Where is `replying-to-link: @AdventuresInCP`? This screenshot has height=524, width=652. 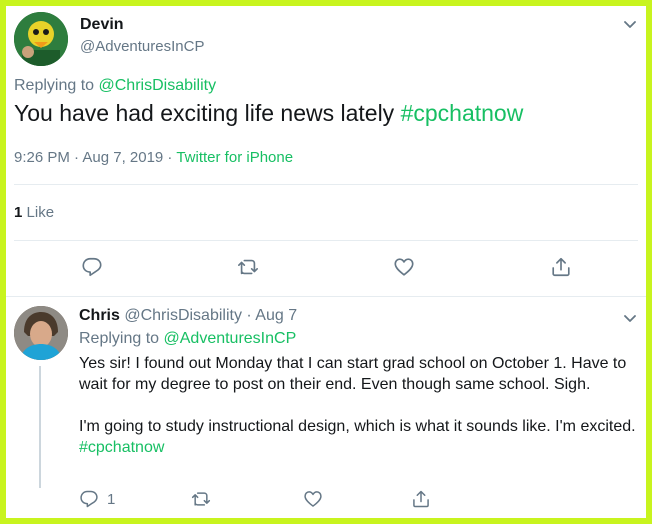 replying-to-link: @AdventuresInCP is located at coordinates (230, 338).